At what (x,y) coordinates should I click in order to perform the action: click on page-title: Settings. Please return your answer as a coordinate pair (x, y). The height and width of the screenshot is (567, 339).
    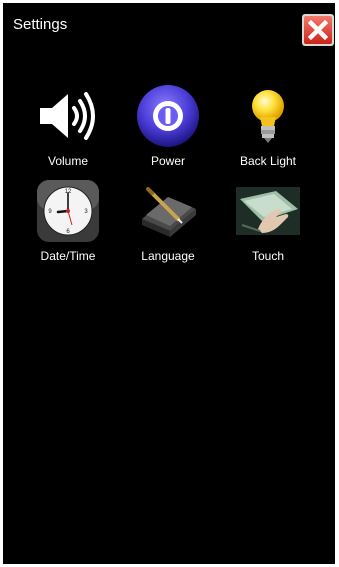
    Looking at the image, I should click on (40, 24).